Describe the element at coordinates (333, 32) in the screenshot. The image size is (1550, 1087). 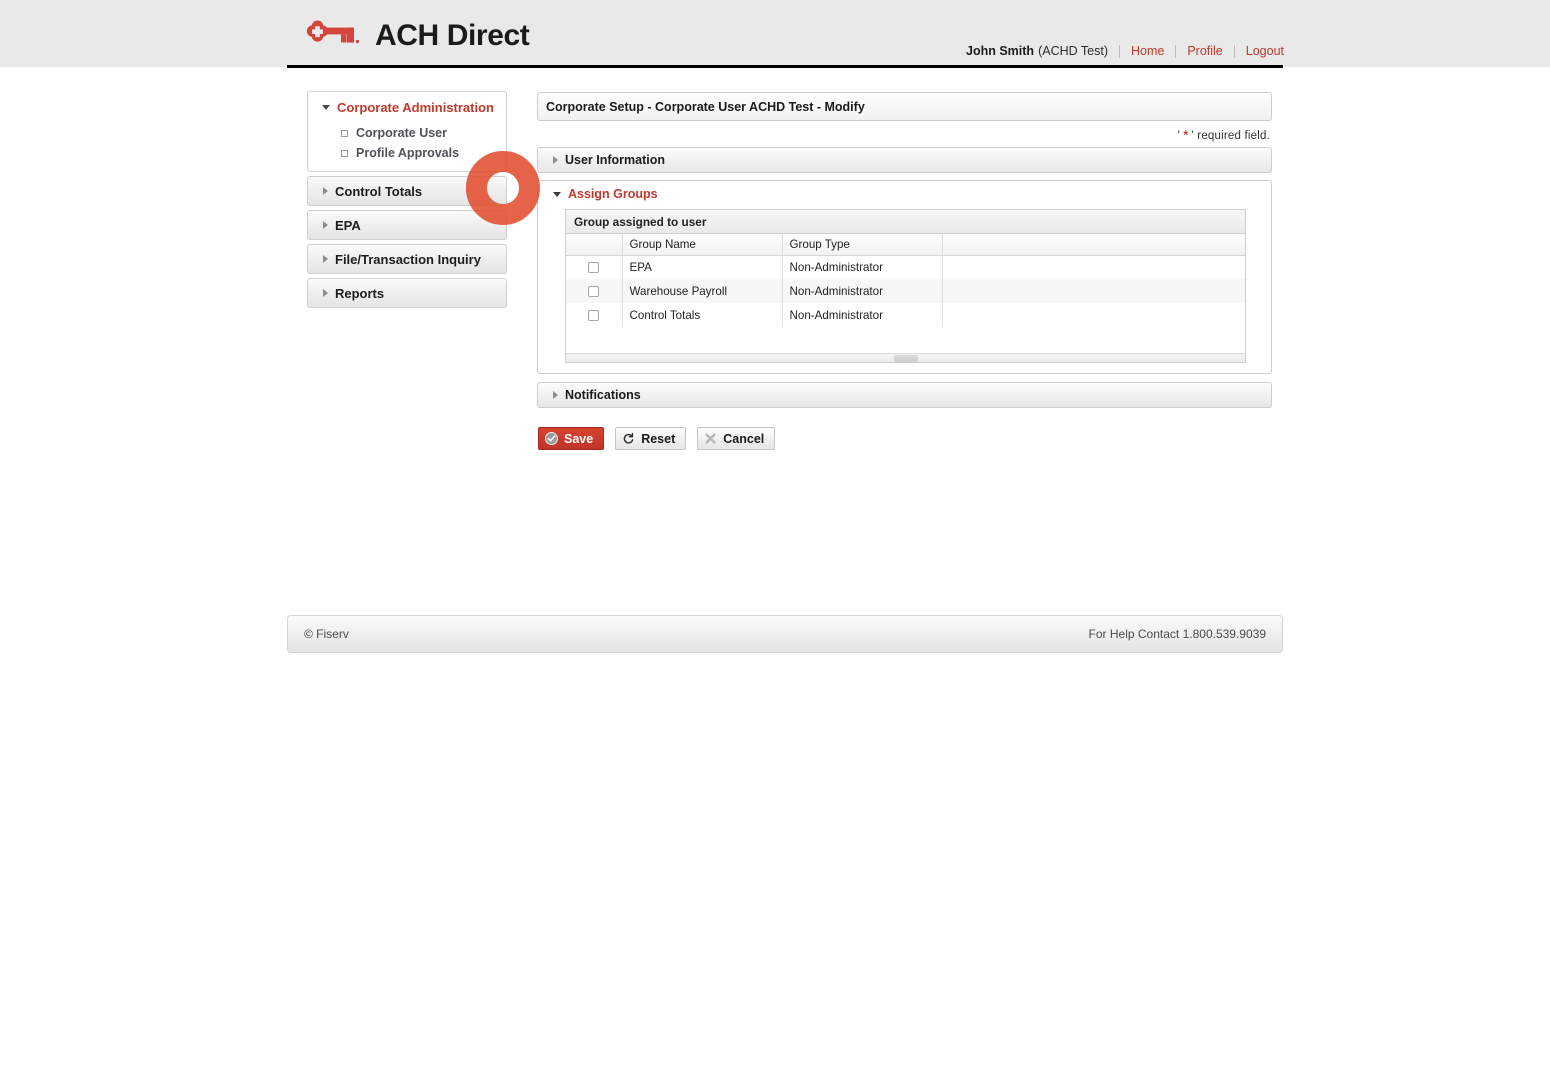
I see `key-icon` at that location.